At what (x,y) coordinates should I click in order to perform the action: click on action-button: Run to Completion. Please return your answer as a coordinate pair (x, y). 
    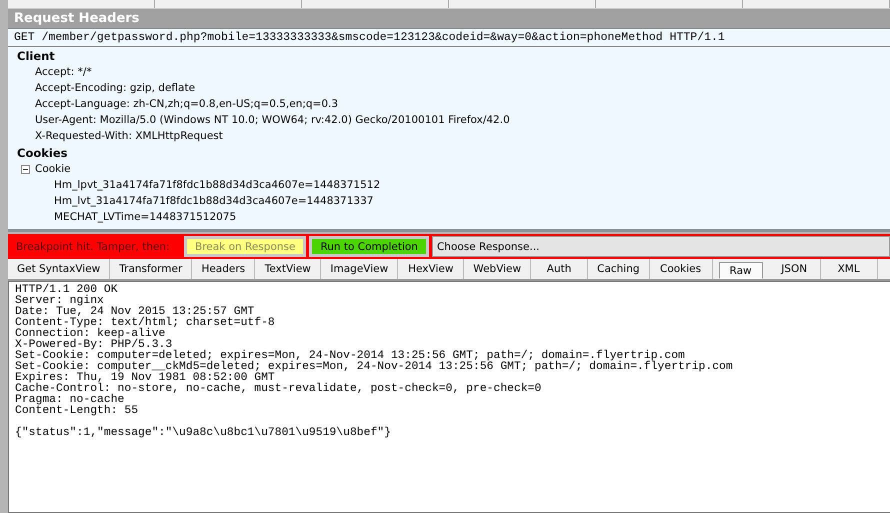
    Looking at the image, I should click on (369, 246).